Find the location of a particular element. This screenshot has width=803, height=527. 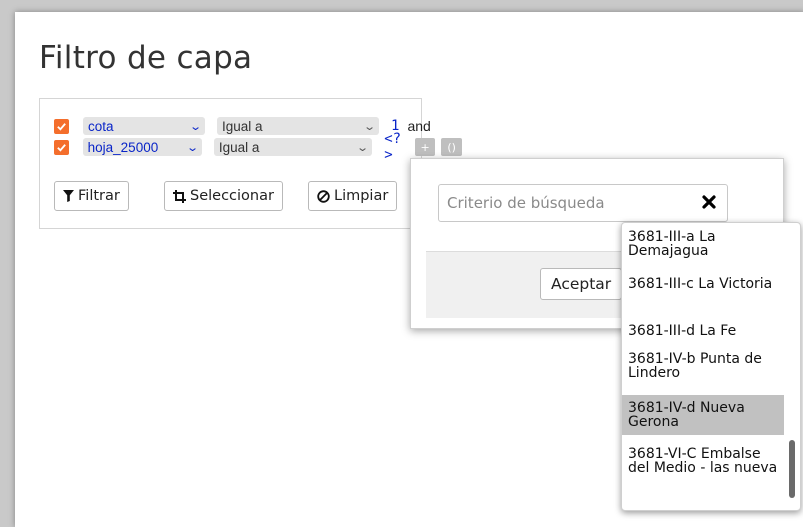

clear-button-label: Limpiar is located at coordinates (361, 196).